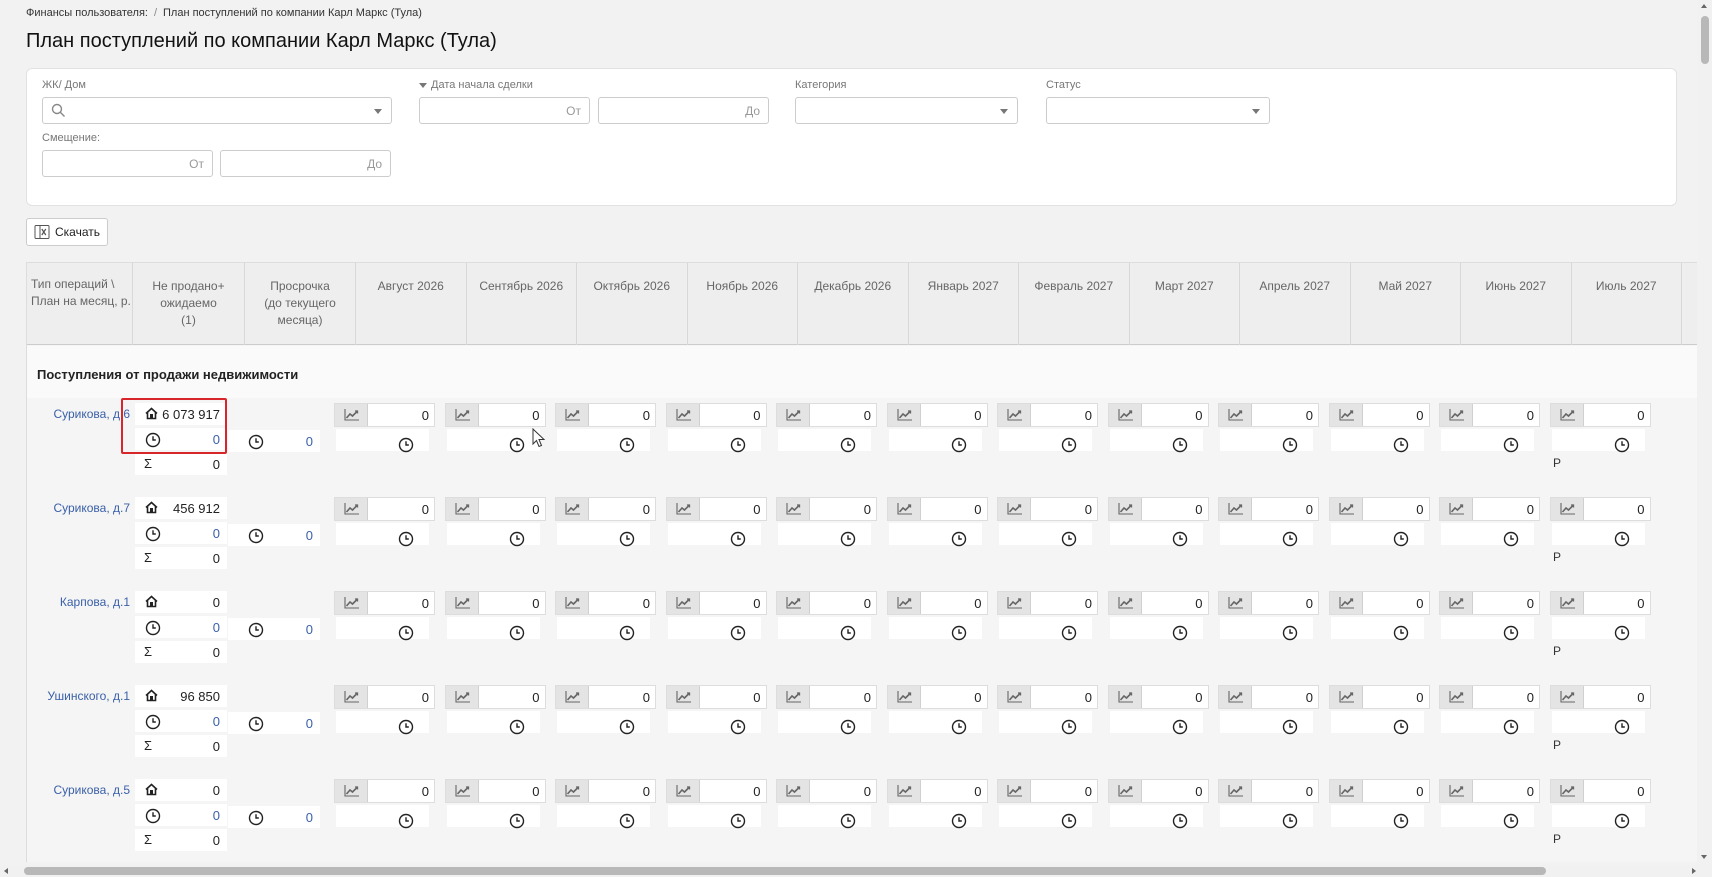 Image resolution: width=1712 pixels, height=877 pixels. Describe the element at coordinates (217, 110) in the screenshot. I see `complex-select` at that location.